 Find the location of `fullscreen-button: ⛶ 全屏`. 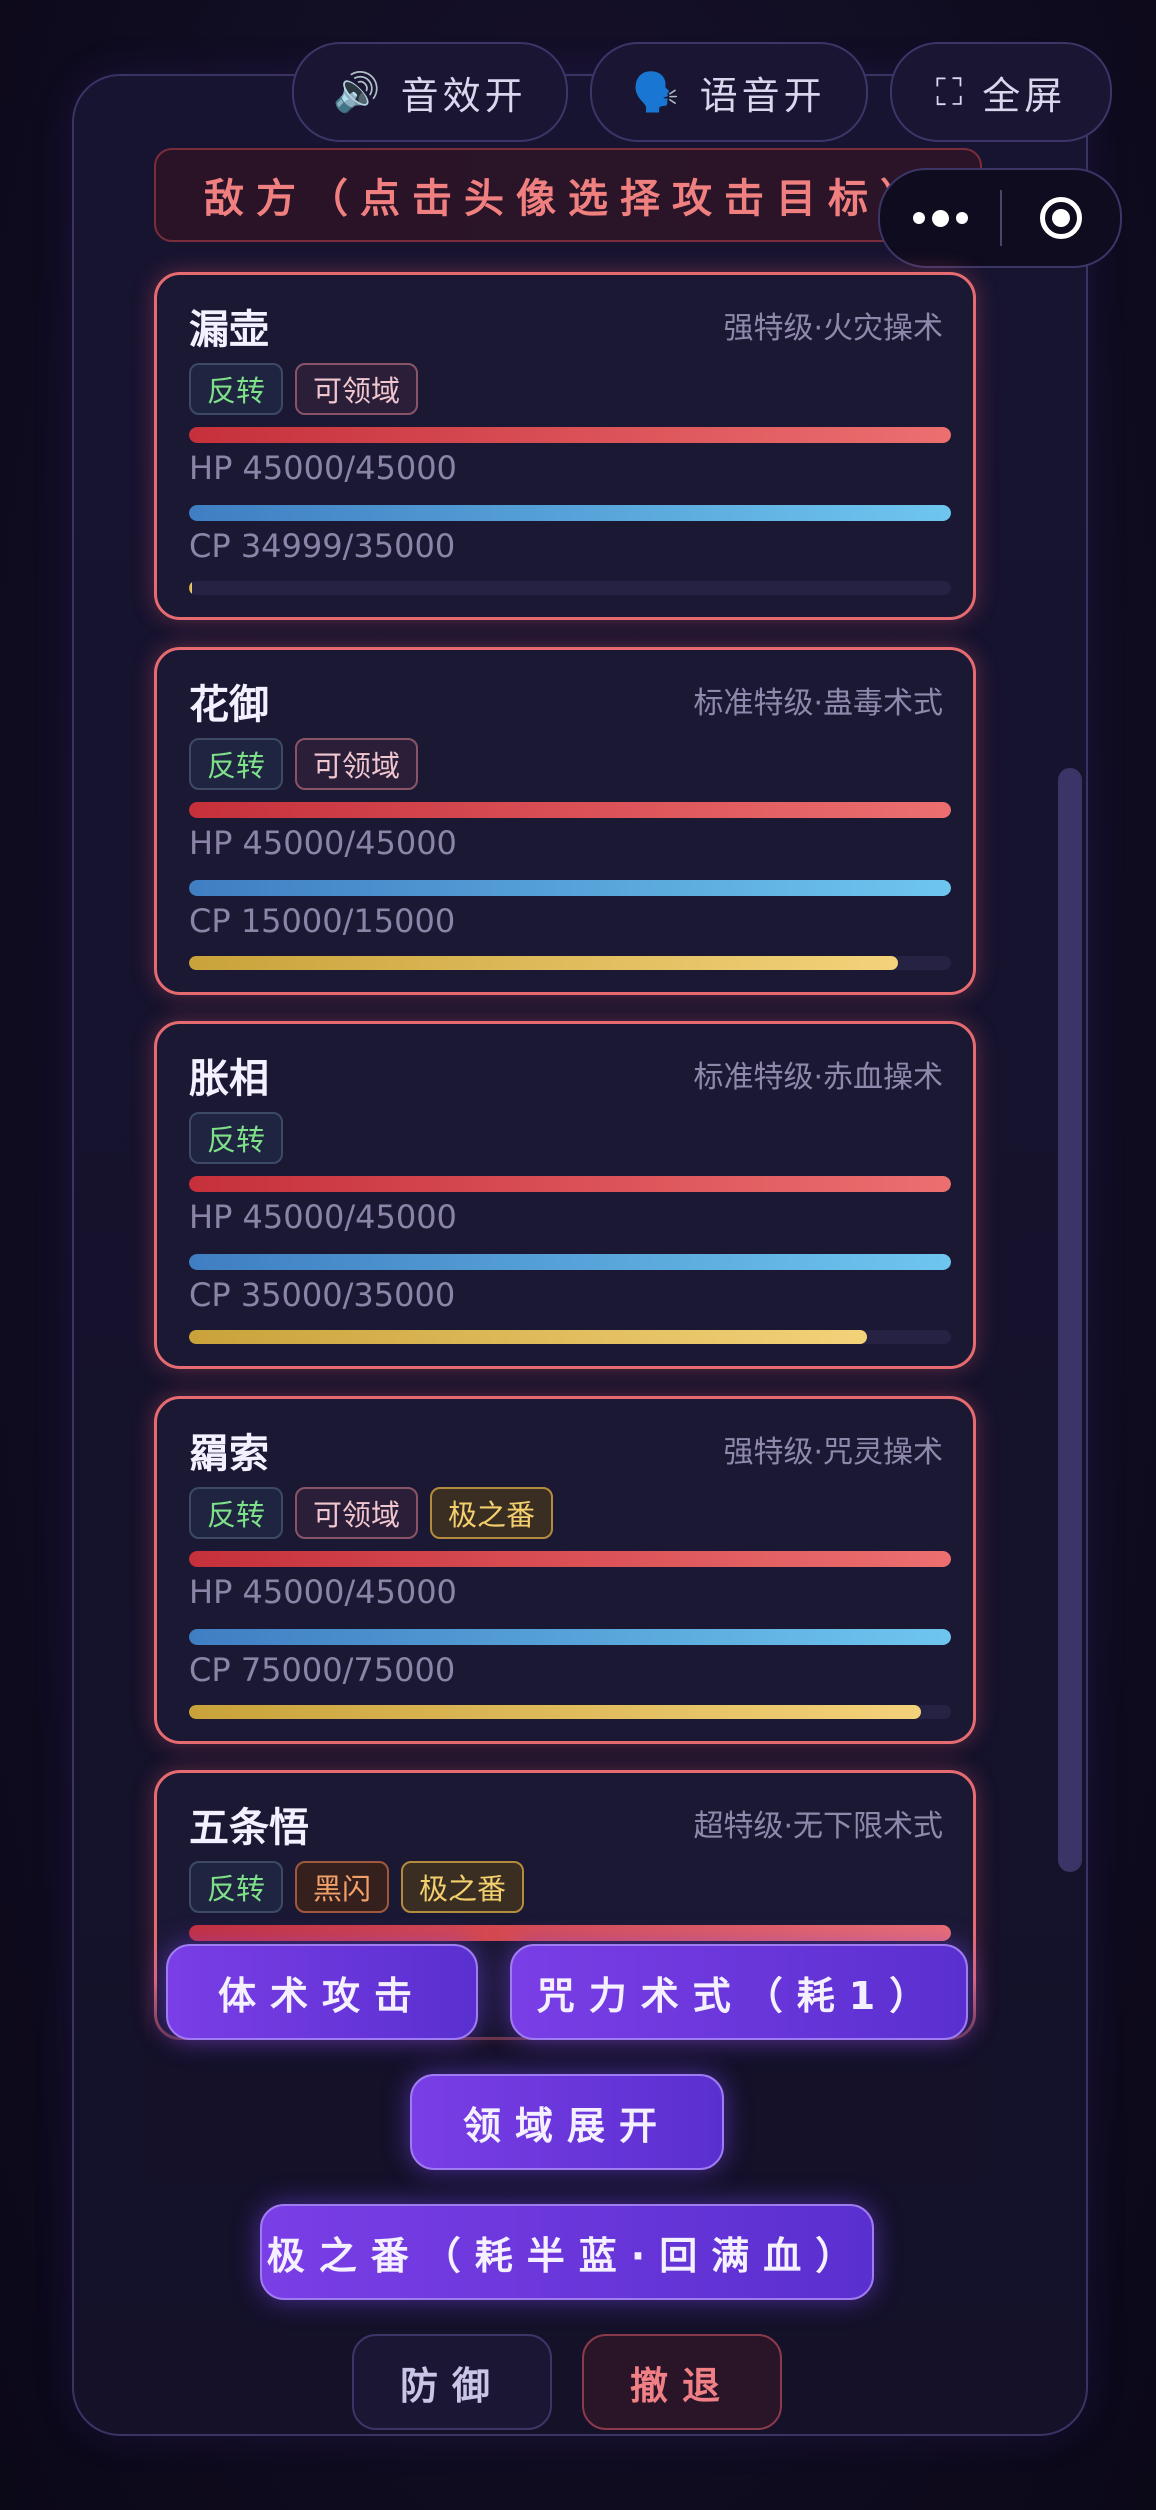

fullscreen-button: ⛶ 全屏 is located at coordinates (1001, 92).